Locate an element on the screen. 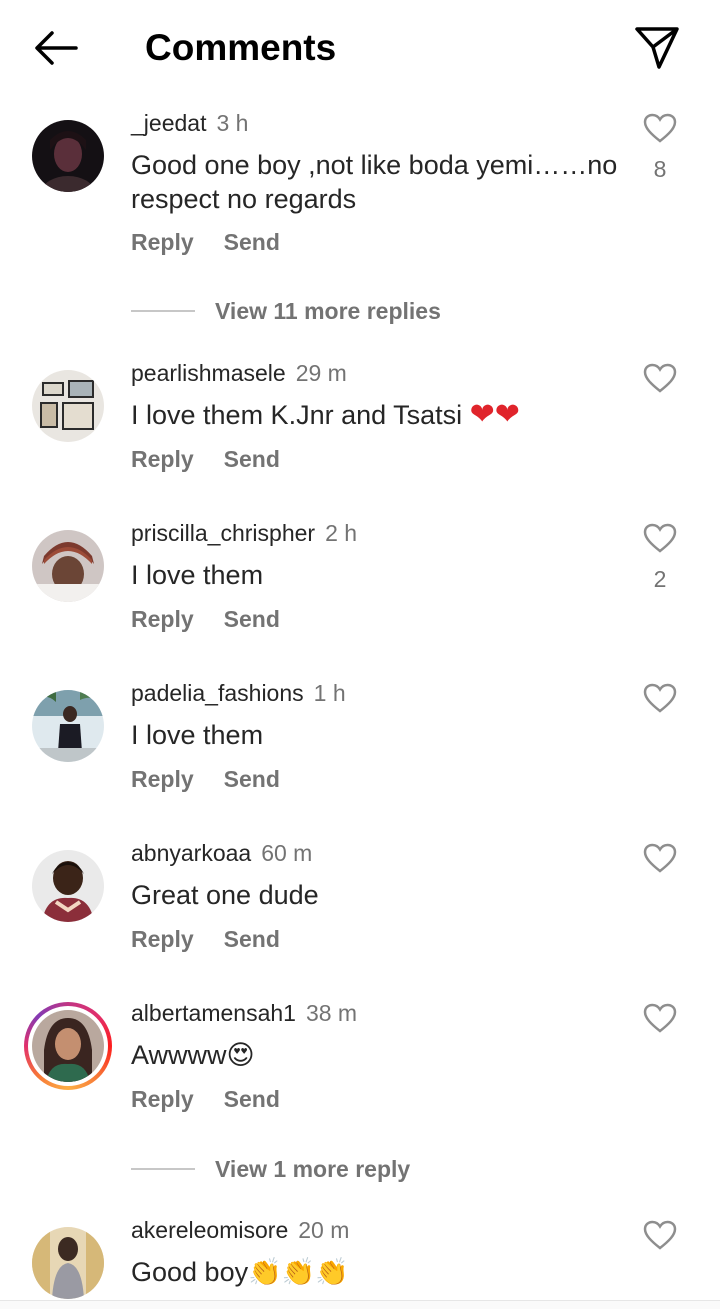  comment-item: akereleomisore 20 m Good boy👏👏👏 is located at coordinates (360, 1260).